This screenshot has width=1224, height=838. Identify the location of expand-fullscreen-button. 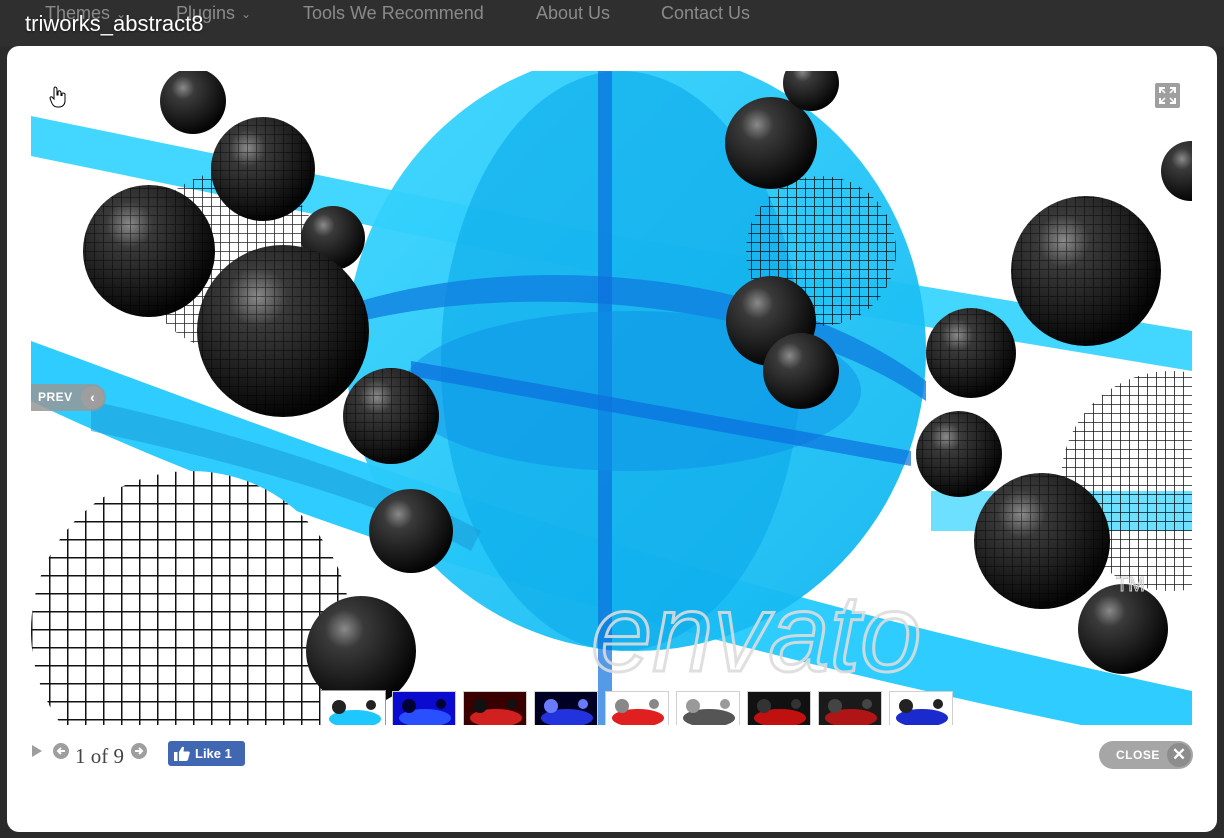
(1167, 95).